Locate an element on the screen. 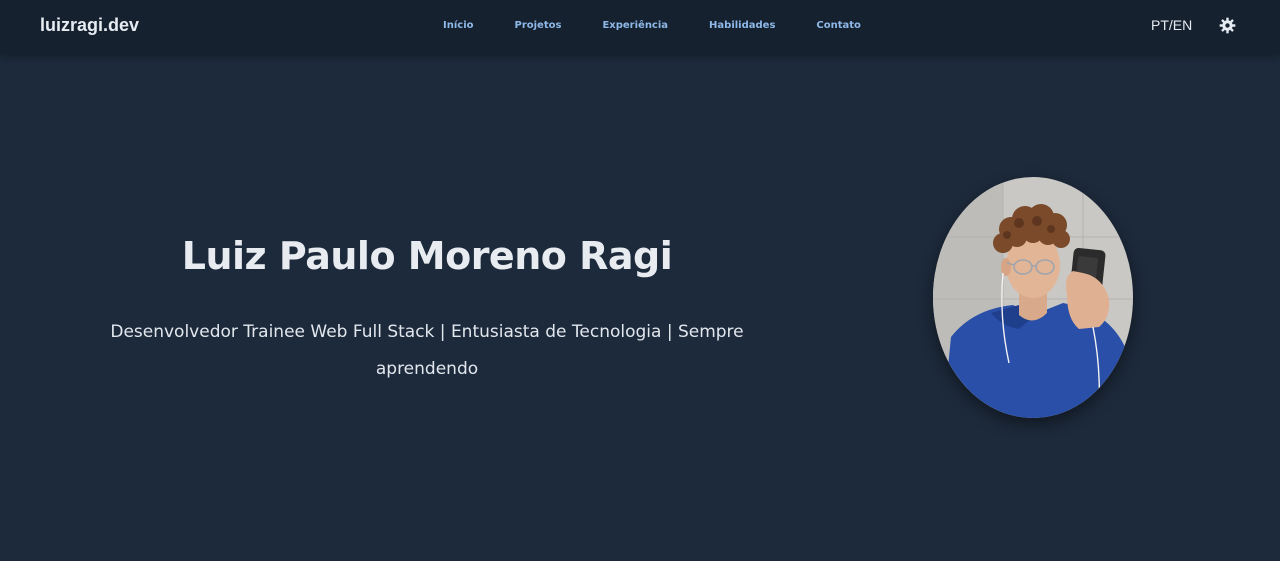 Image resolution: width=1280 pixels, height=561 pixels. language-toggle: PT/EN is located at coordinates (1171, 25).